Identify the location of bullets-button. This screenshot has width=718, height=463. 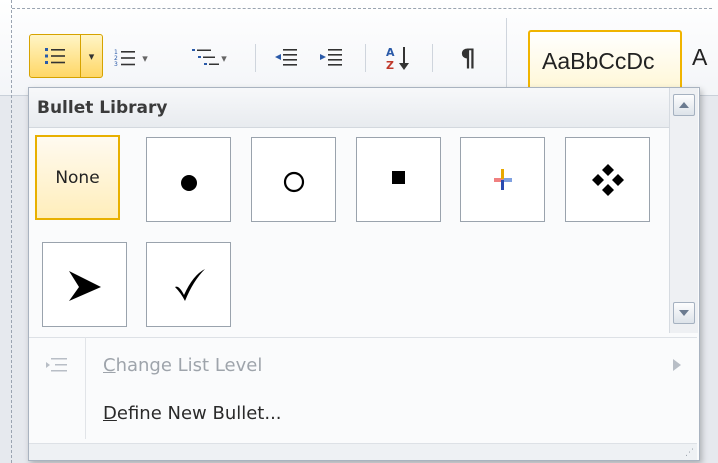
(55, 56).